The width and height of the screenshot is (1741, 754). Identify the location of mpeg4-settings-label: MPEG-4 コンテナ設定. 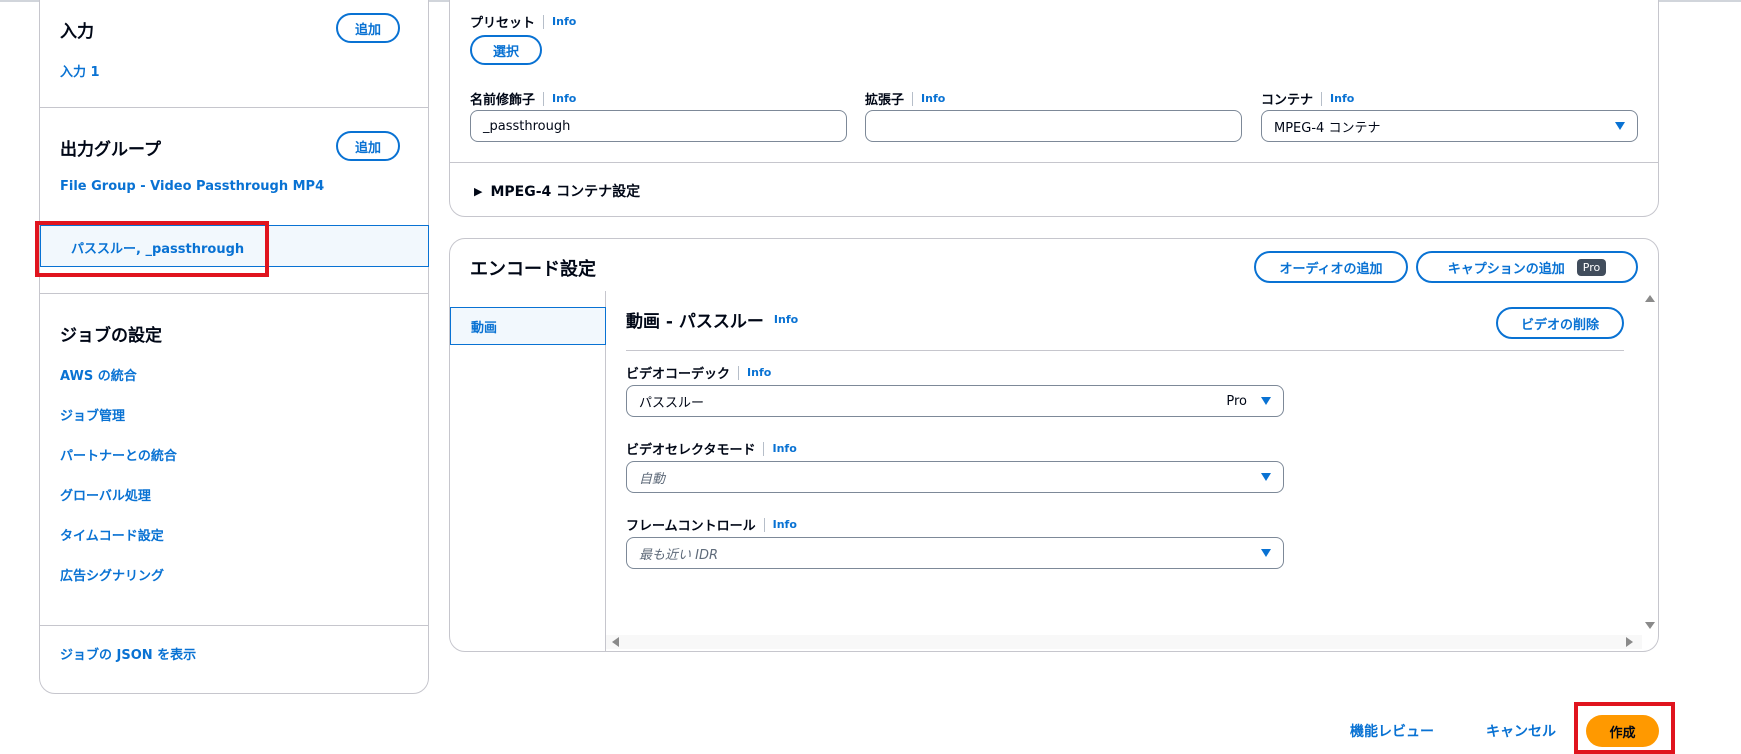
(565, 192).